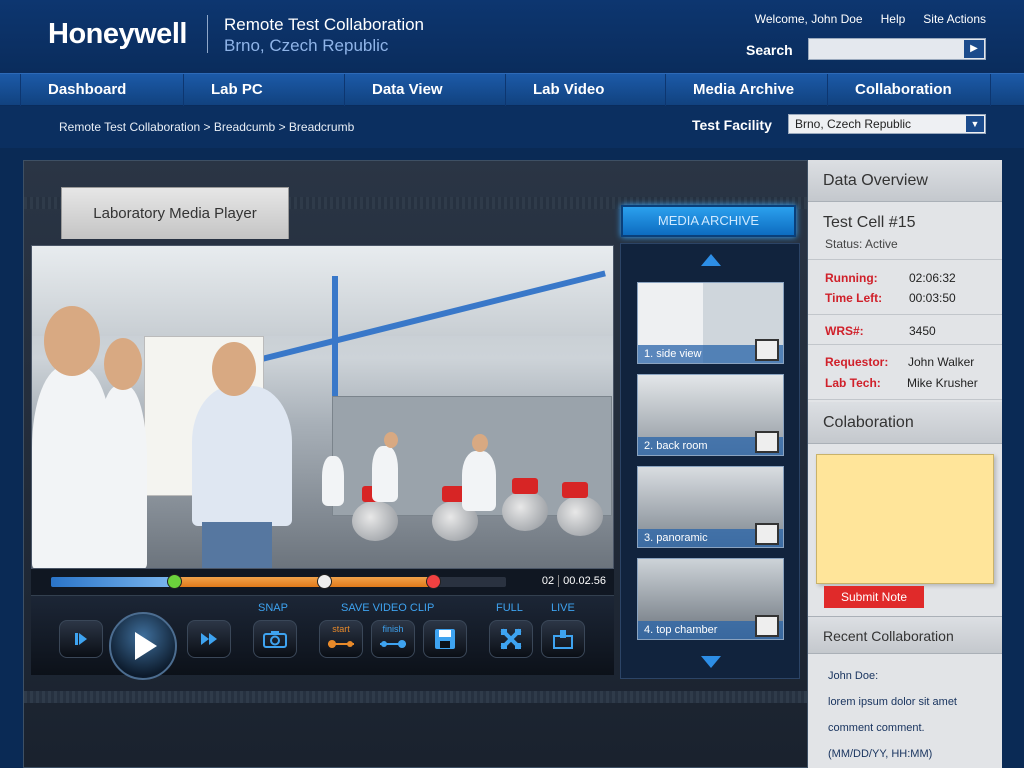 Image resolution: width=1024 pixels, height=768 pixels. I want to click on nav-collaboration: Collaboration, so click(909, 90).